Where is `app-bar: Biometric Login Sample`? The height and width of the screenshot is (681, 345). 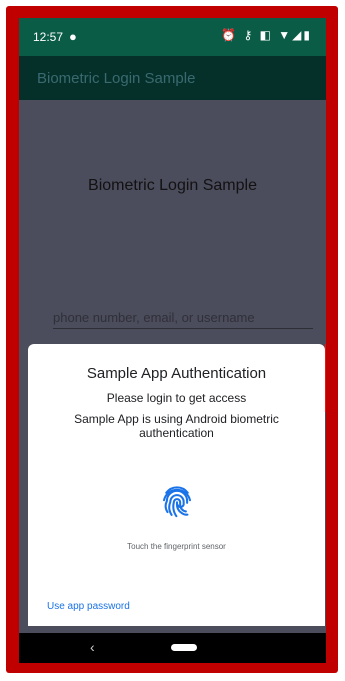
app-bar: Biometric Login Sample is located at coordinates (172, 78).